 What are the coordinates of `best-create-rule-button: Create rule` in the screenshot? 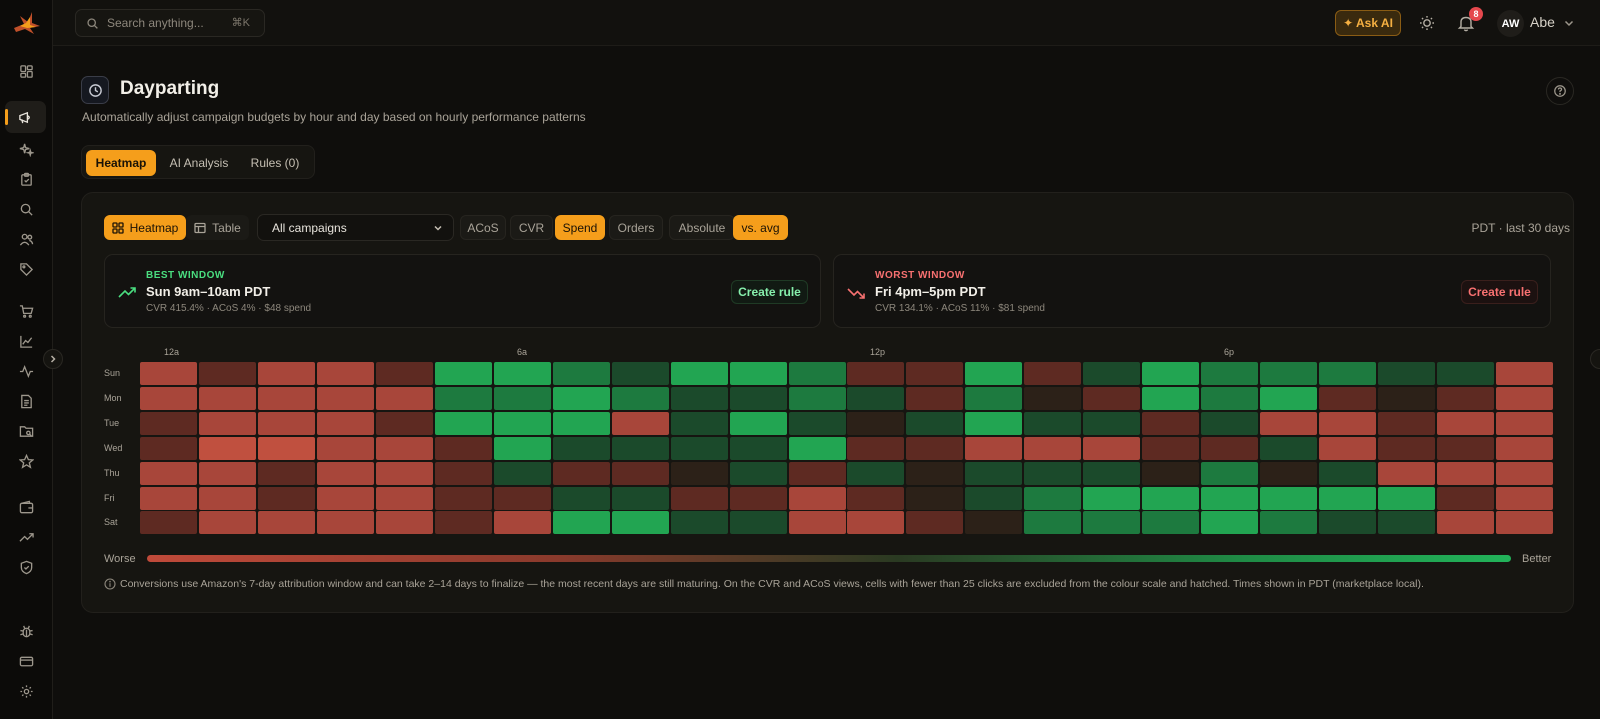 It's located at (769, 292).